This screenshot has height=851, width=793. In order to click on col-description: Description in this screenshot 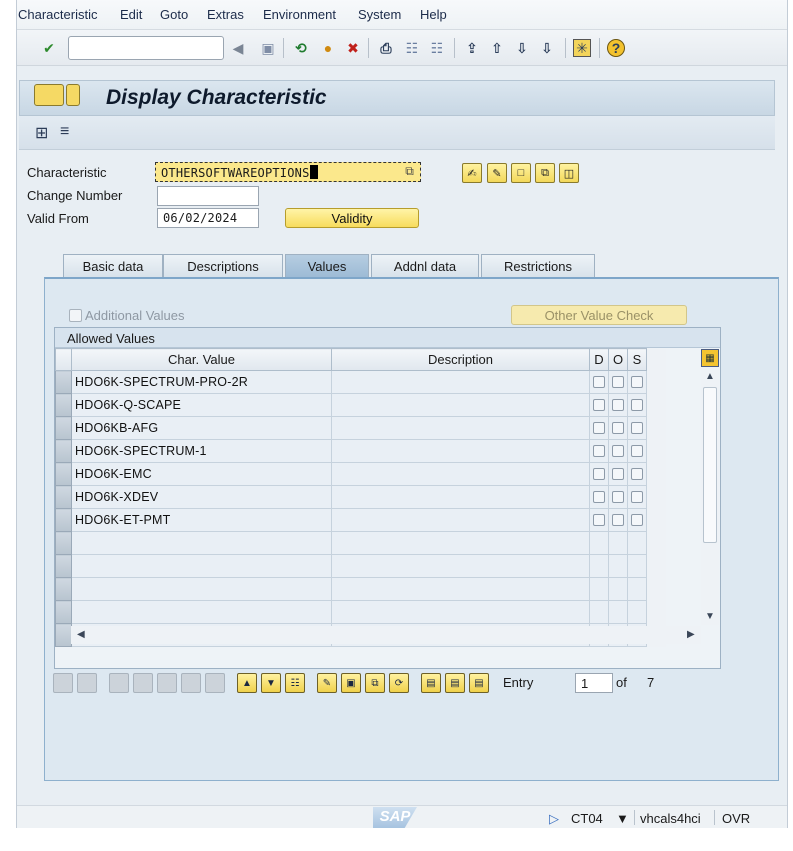, I will do `click(460, 359)`.